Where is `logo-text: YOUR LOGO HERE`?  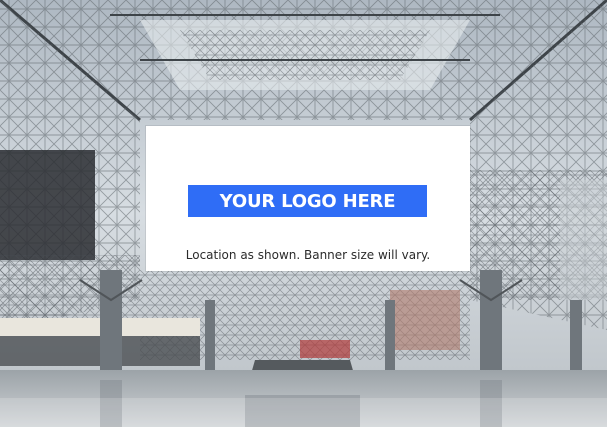 logo-text: YOUR LOGO HERE is located at coordinates (307, 201).